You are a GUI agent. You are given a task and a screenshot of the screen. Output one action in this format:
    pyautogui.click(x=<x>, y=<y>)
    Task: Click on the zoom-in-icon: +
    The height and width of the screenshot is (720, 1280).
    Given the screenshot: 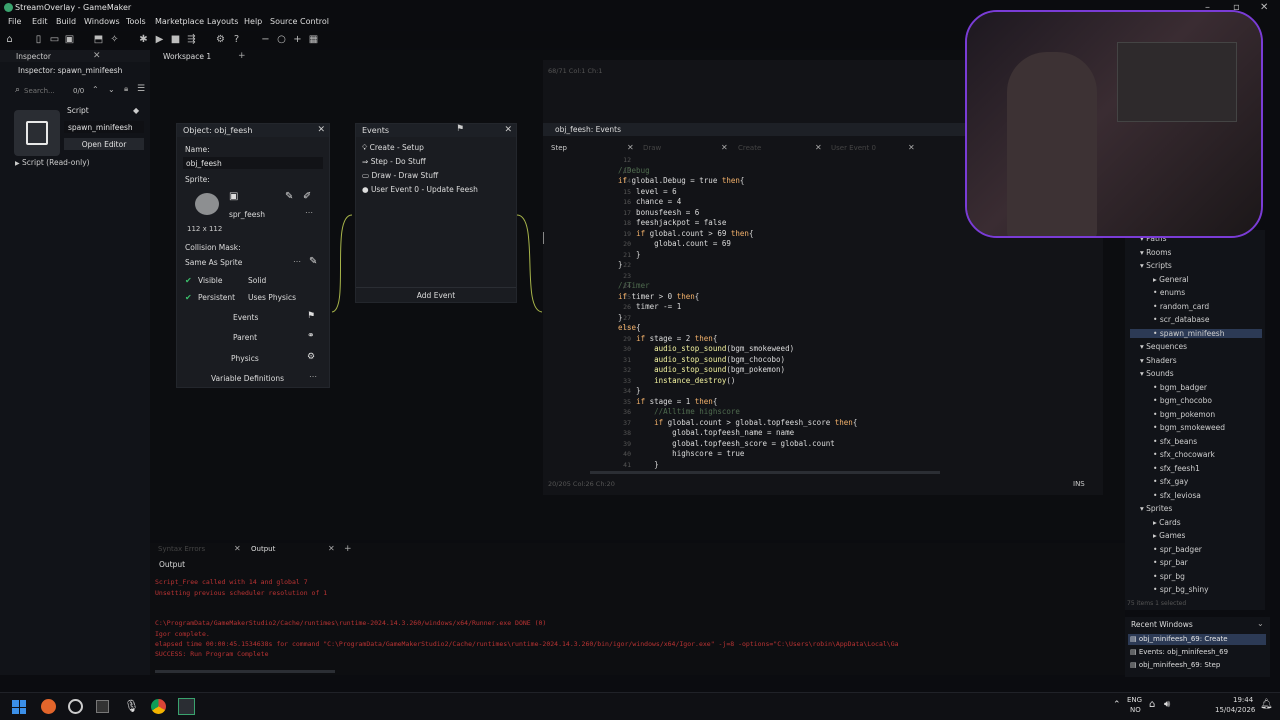 What is the action you would take?
    pyautogui.click(x=297, y=39)
    